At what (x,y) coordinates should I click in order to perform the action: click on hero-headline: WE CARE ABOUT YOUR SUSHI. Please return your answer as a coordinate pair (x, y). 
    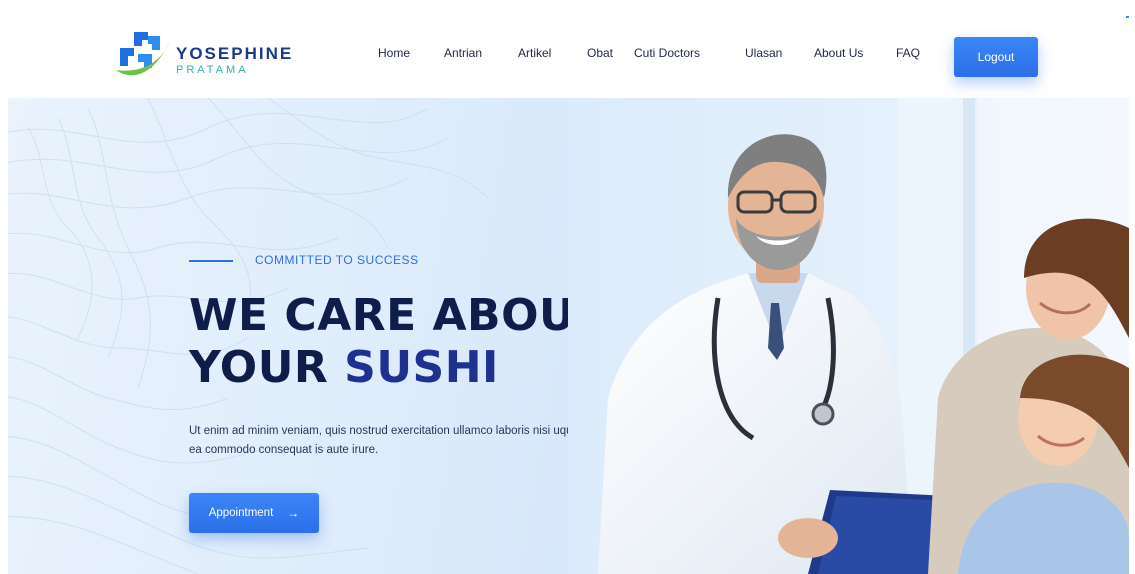
    Looking at the image, I should click on (397, 342).